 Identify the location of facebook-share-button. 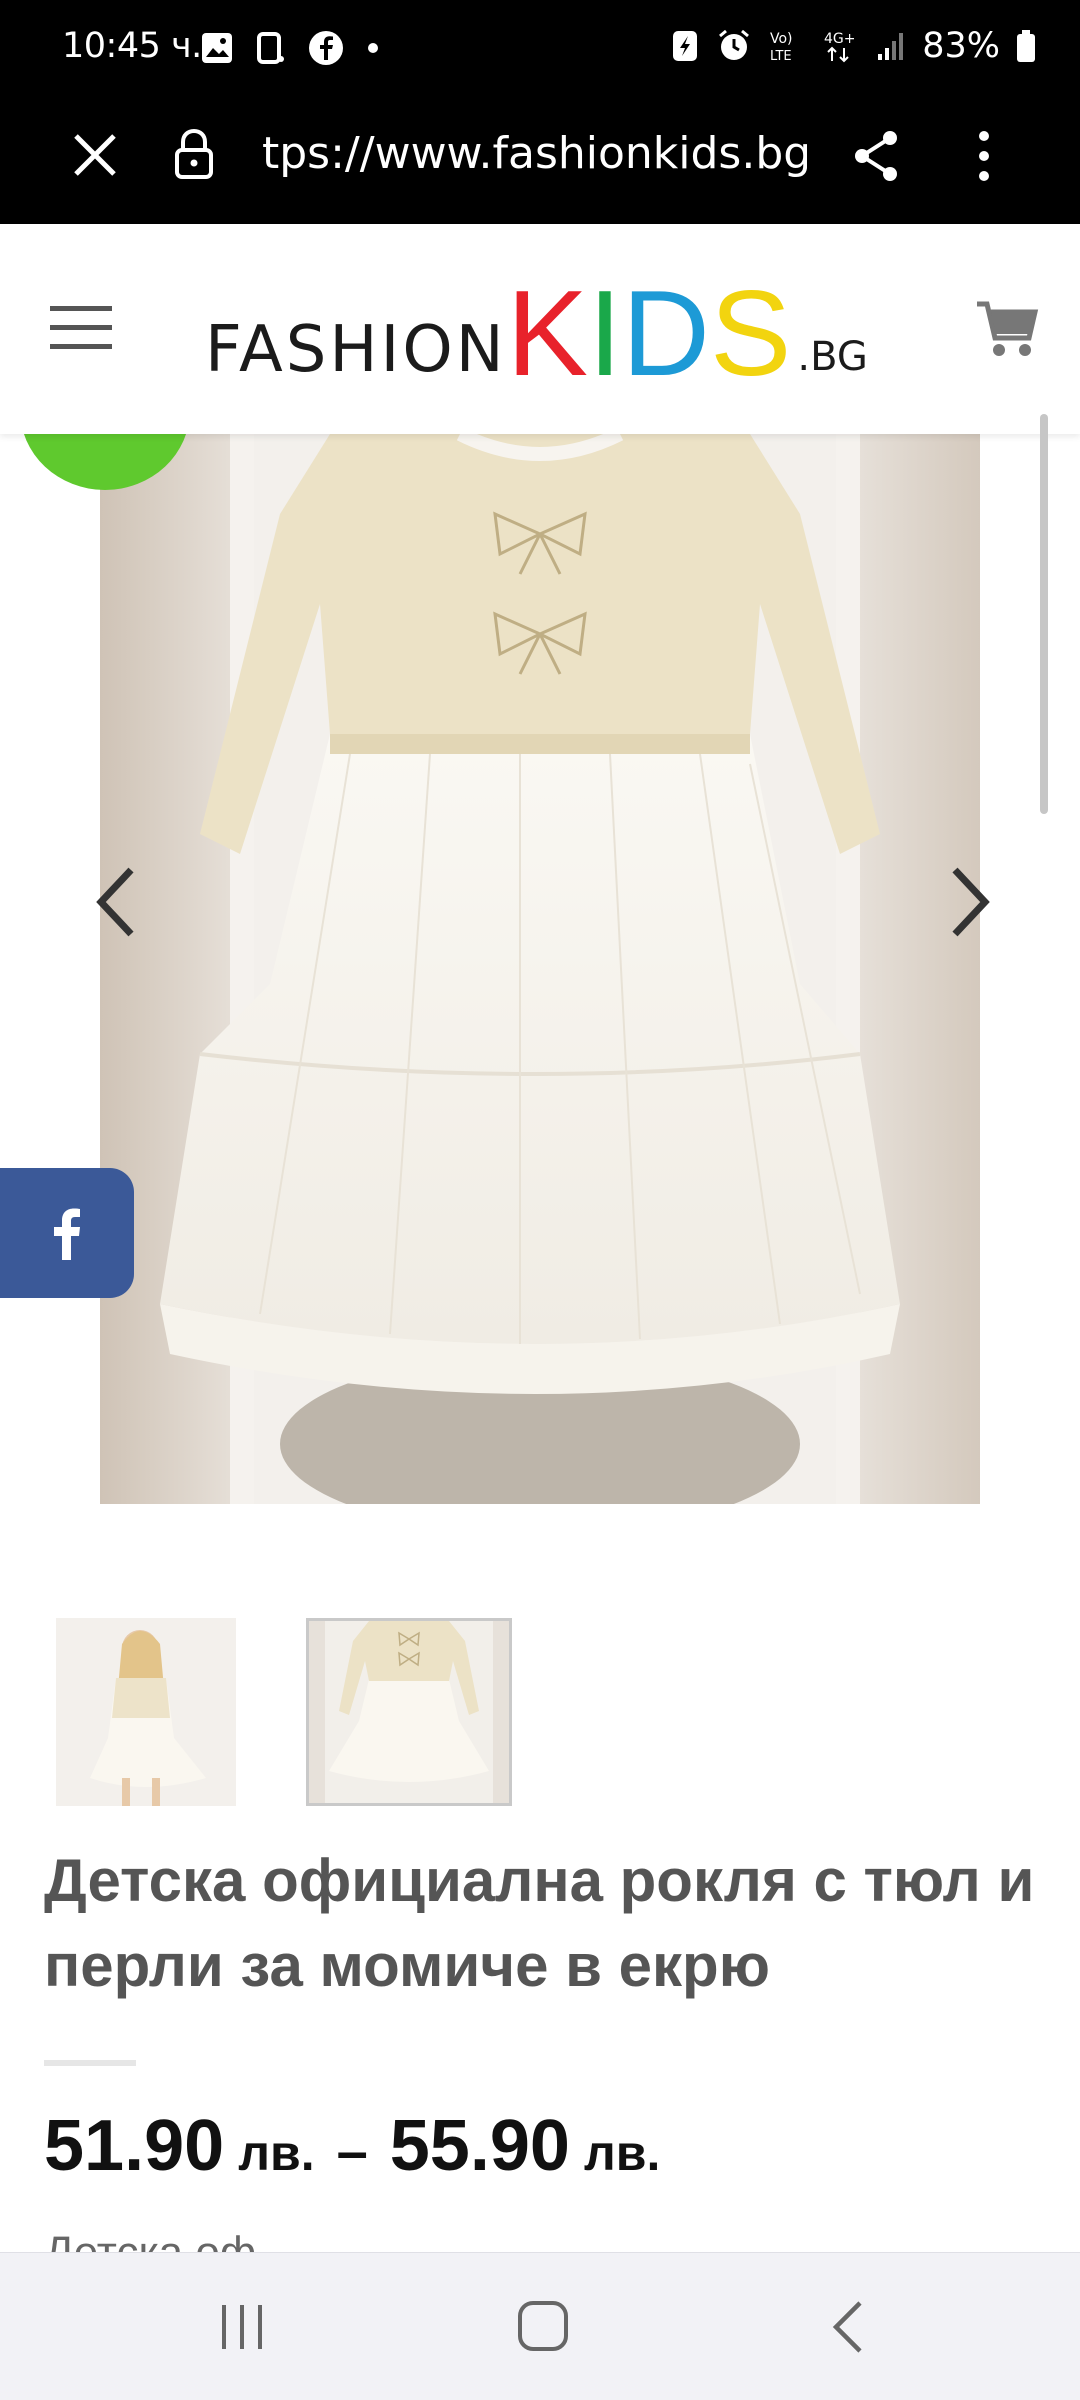
(67, 1233).